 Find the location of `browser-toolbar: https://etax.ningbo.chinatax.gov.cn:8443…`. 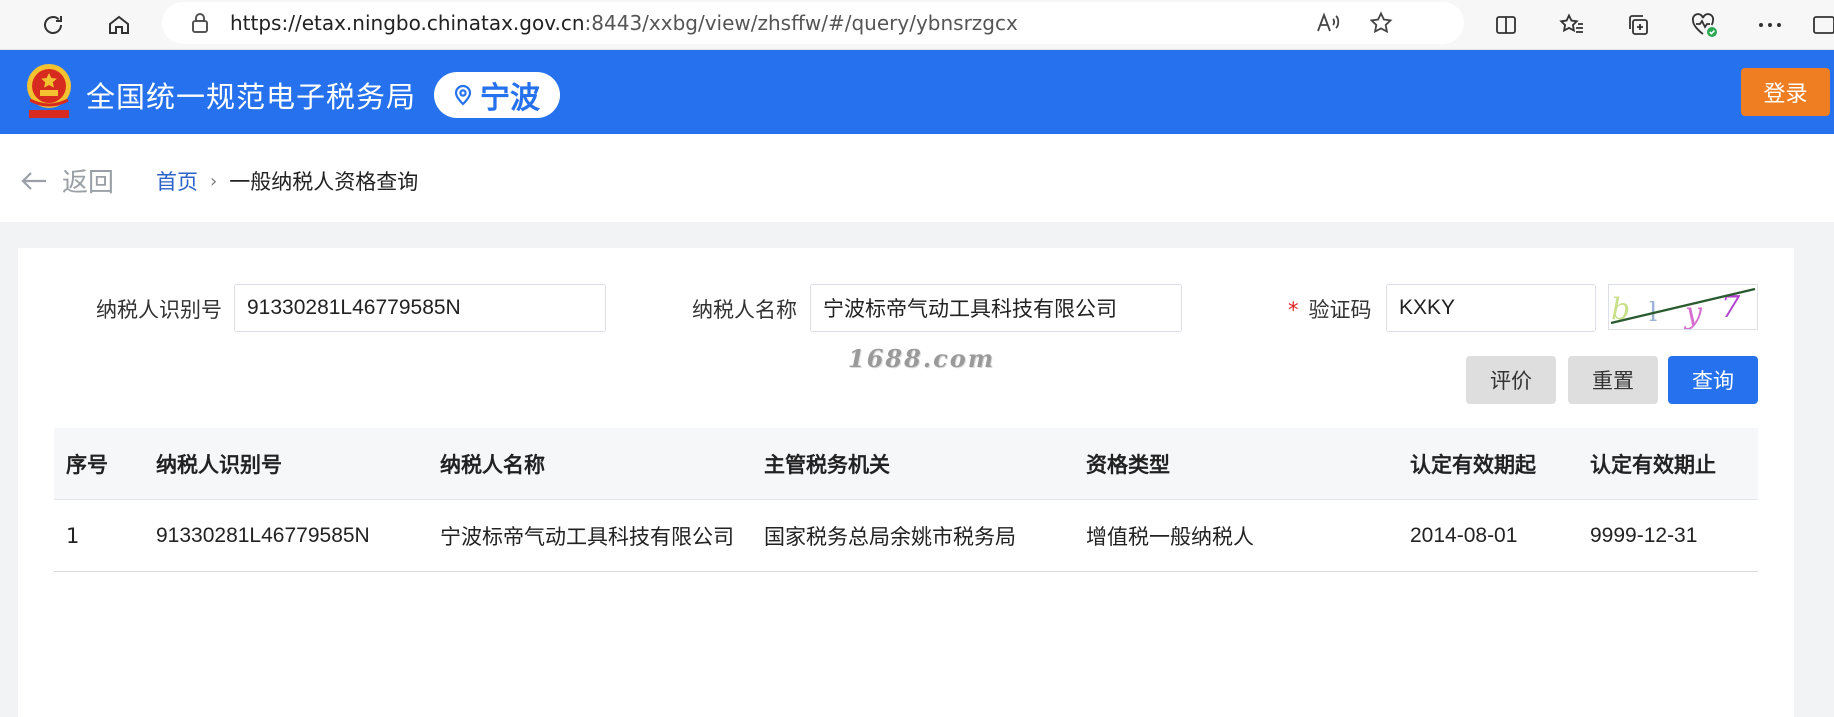

browser-toolbar: https://etax.ningbo.chinatax.gov.cn:8443… is located at coordinates (917, 25).